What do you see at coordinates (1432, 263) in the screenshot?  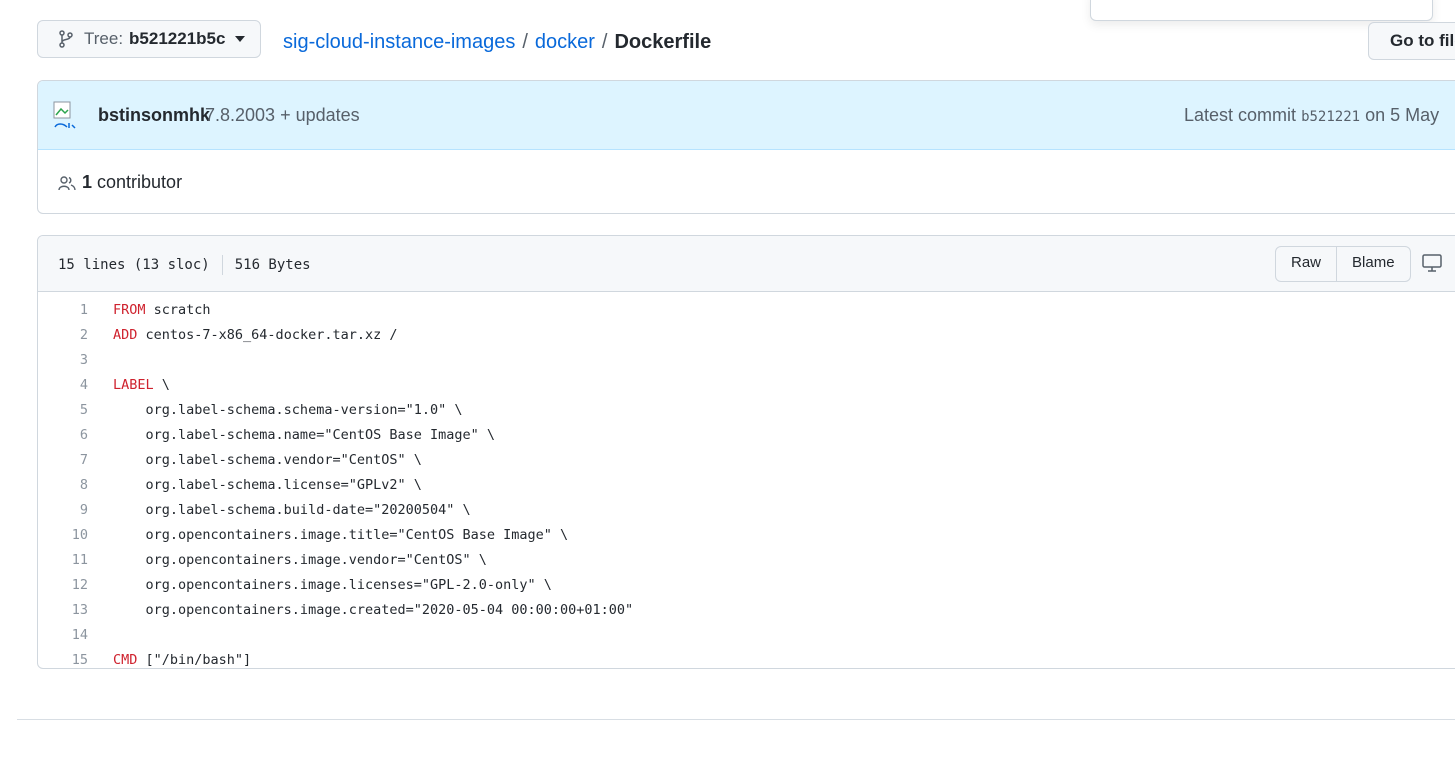 I see `desktop-icon` at bounding box center [1432, 263].